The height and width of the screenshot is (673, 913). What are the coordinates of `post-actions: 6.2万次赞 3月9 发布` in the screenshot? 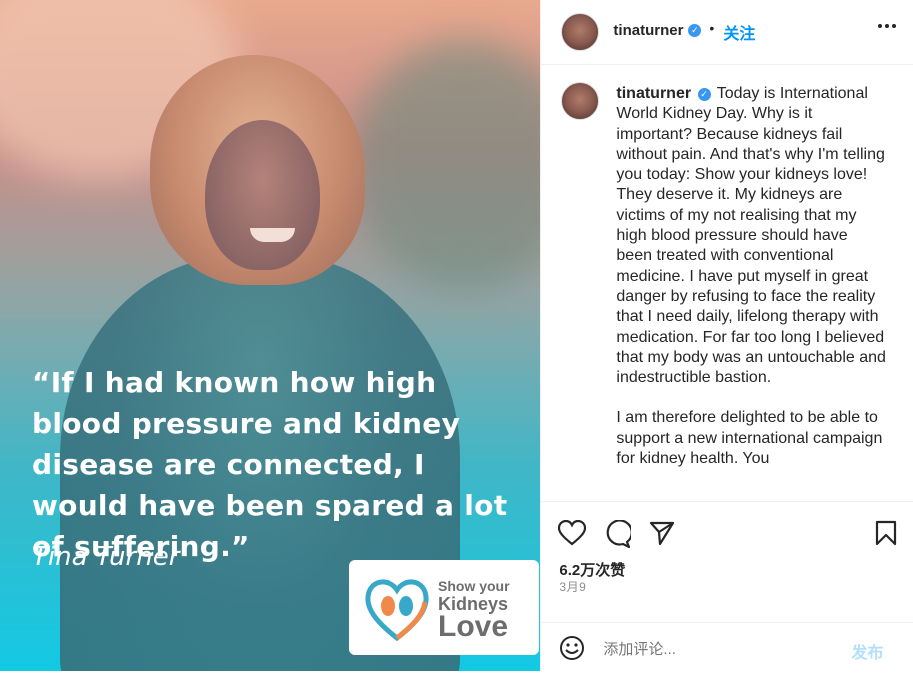 It's located at (727, 586).